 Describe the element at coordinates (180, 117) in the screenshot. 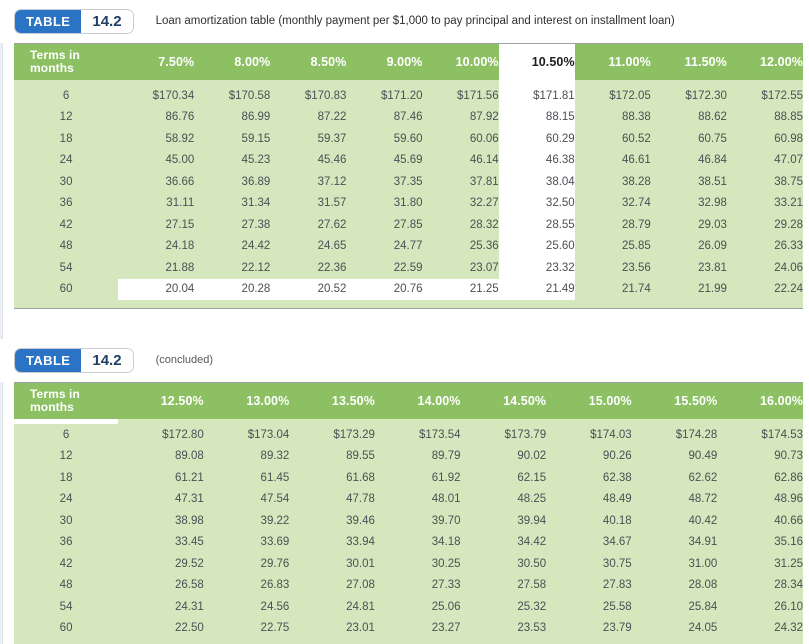

I see `cell-payment-amount: 86.76` at that location.